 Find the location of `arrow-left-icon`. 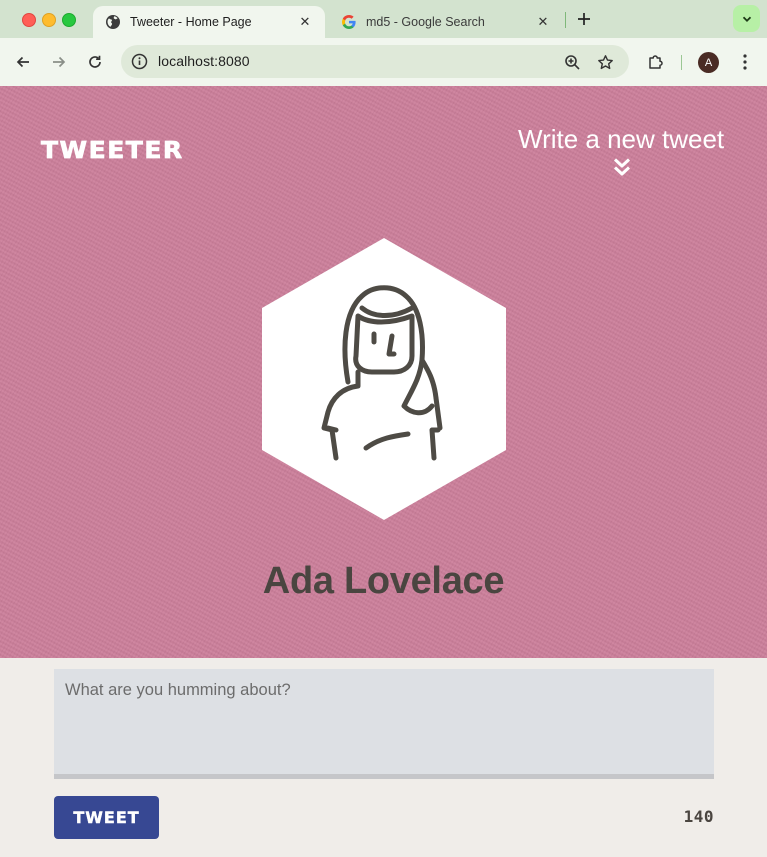

arrow-left-icon is located at coordinates (22, 62).